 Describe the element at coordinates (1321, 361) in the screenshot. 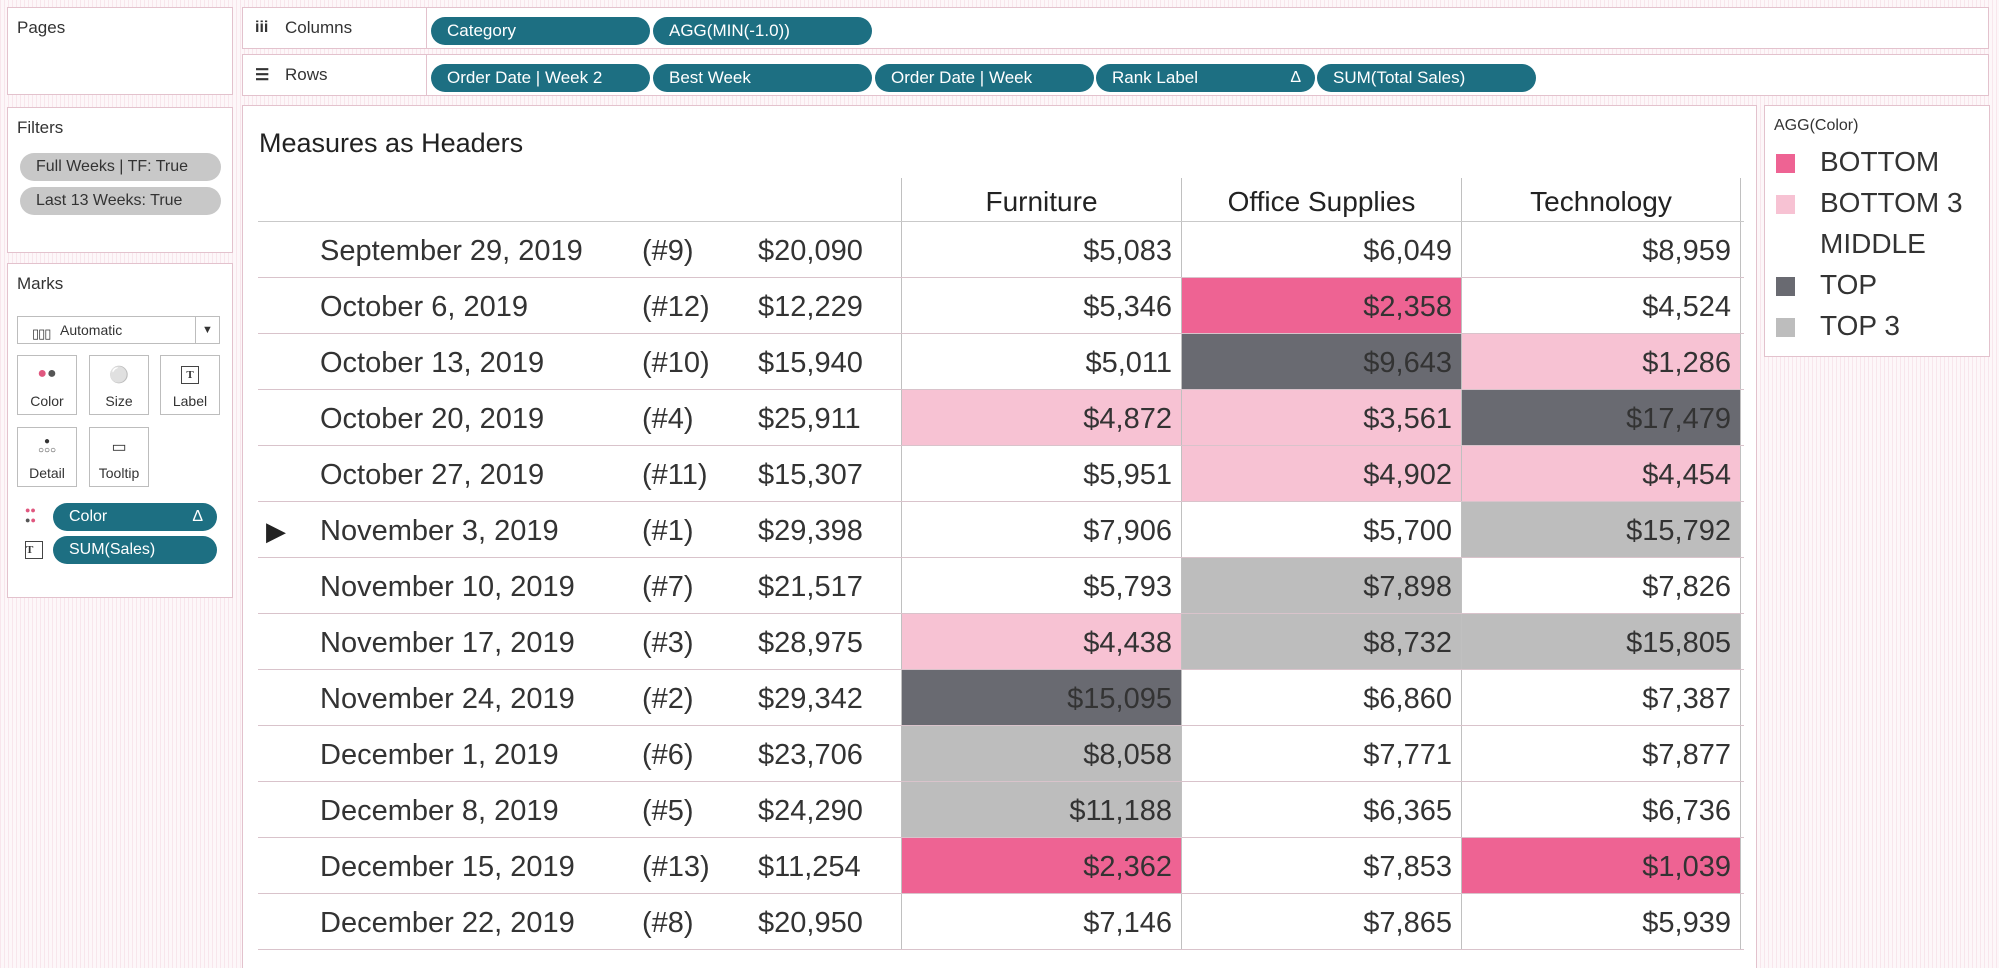

I see `sales-cell: $9,643` at that location.